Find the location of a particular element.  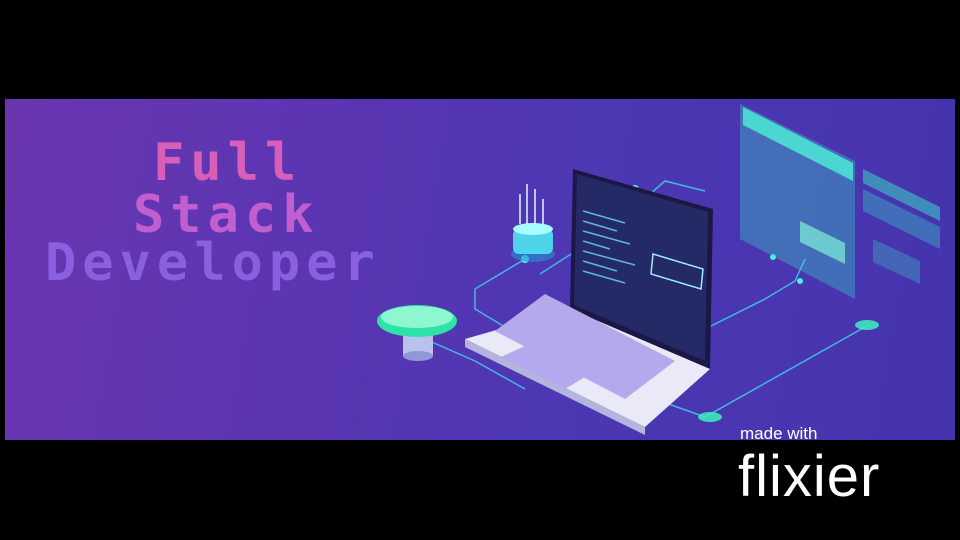

glow-node-right is located at coordinates (867, 325).